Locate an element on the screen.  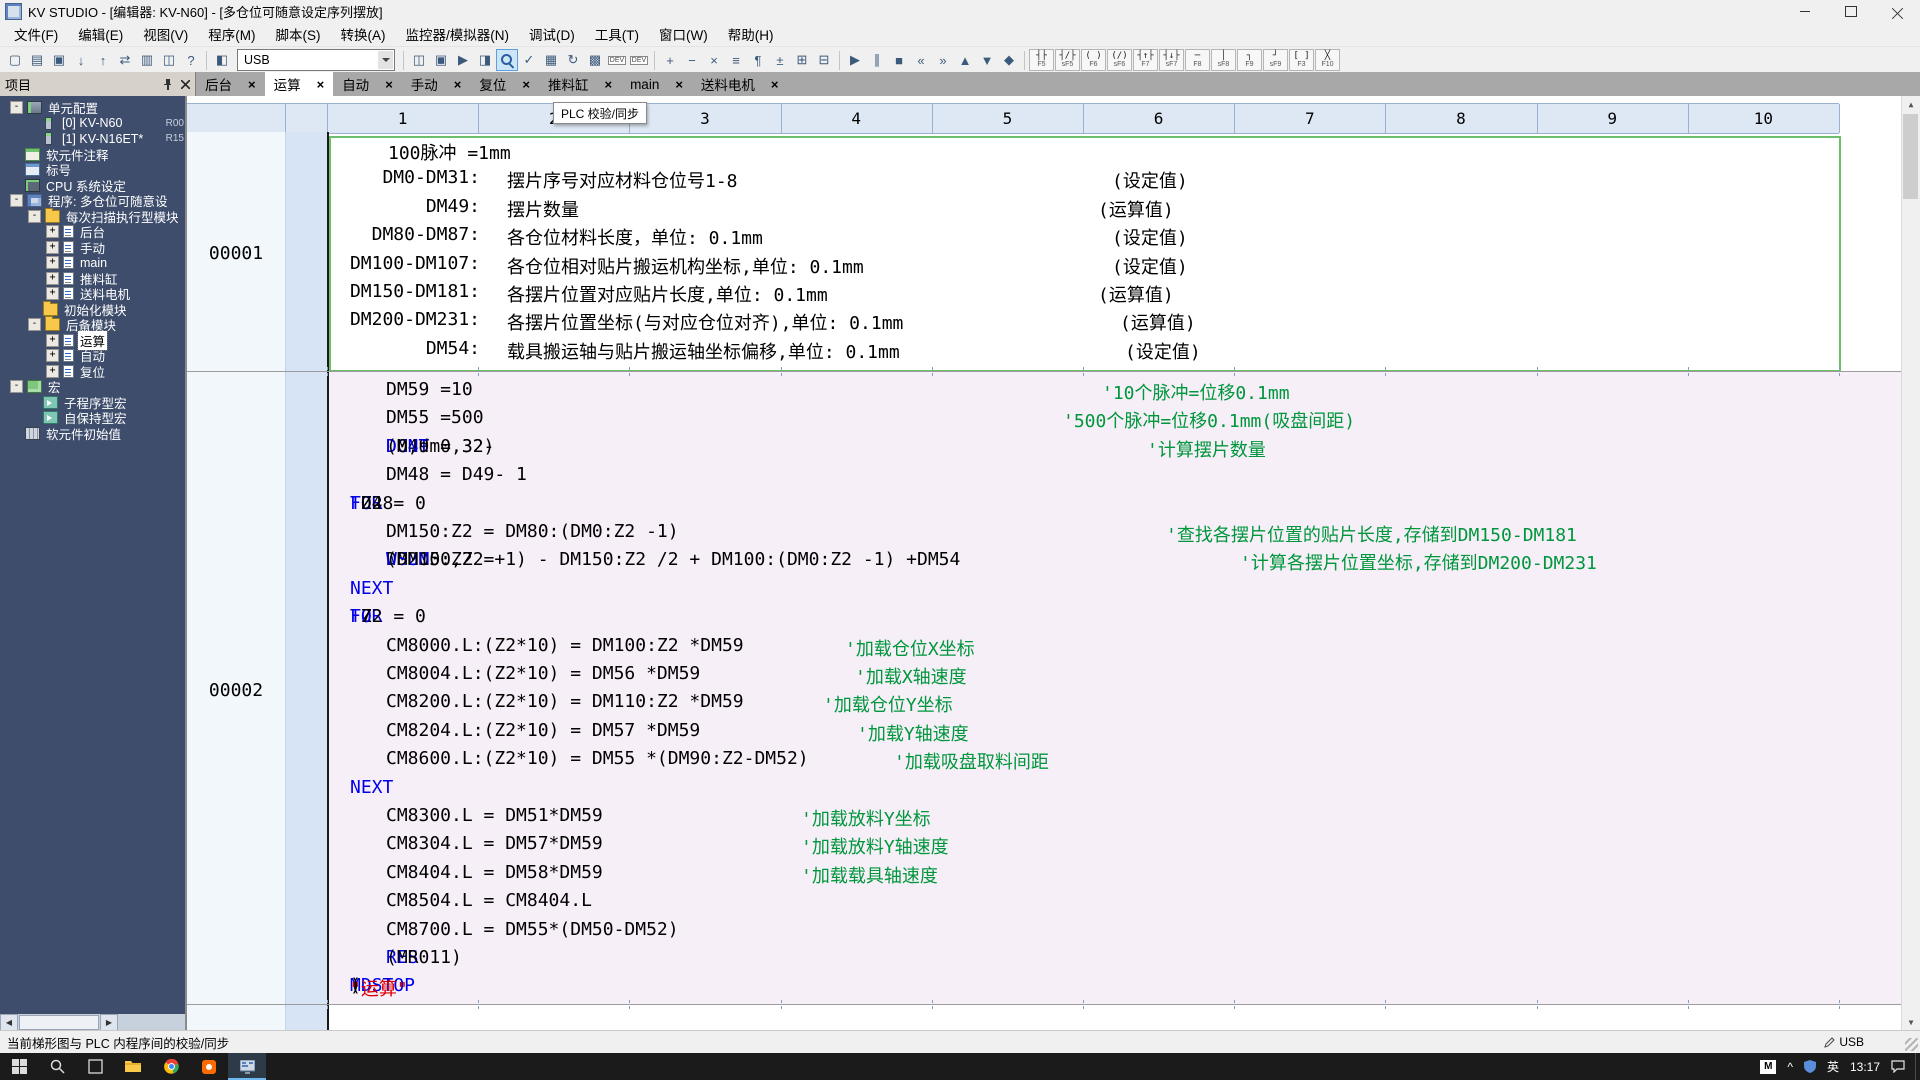
tab-推料缸: 推料缸 × is located at coordinates (580, 84).